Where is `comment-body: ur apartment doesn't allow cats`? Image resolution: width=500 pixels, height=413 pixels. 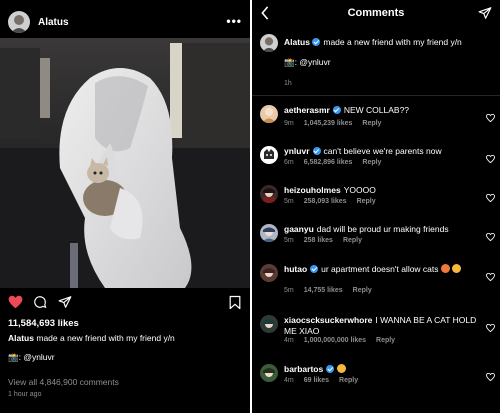
comment-body: ur apartment doesn't allow cats is located at coordinates (380, 269).